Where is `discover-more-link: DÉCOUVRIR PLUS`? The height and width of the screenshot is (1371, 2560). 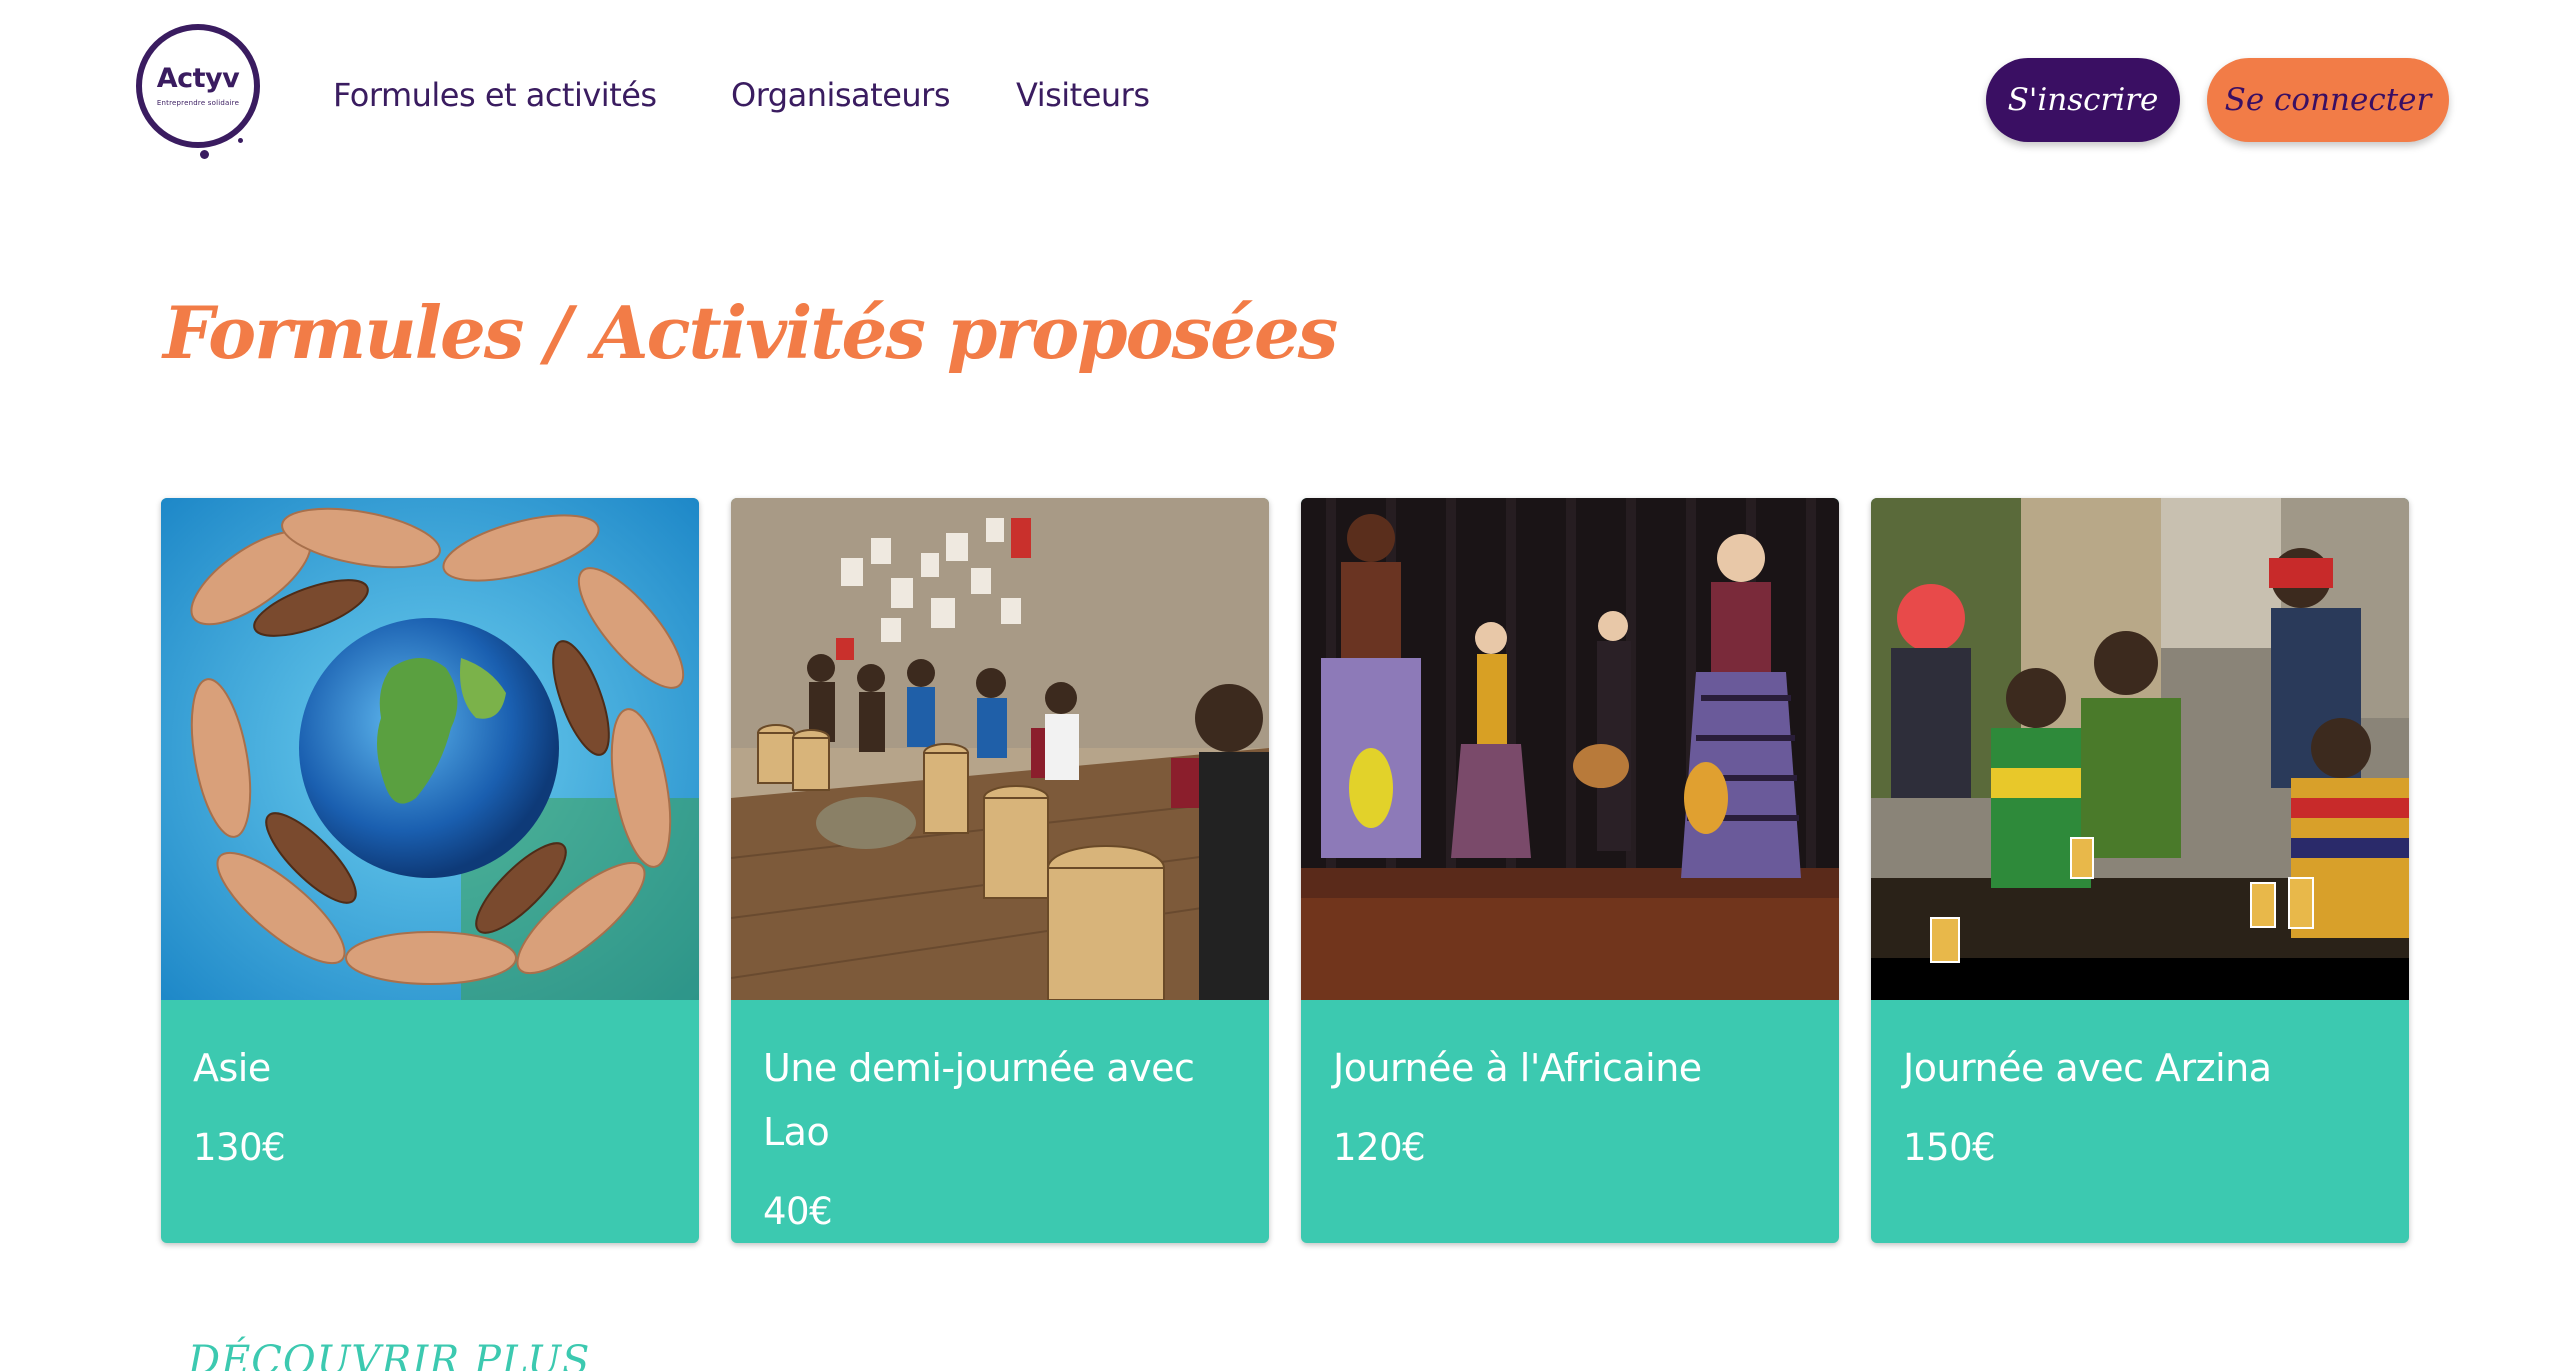 discover-more-link: DÉCOUVRIR PLUS is located at coordinates (389, 1354).